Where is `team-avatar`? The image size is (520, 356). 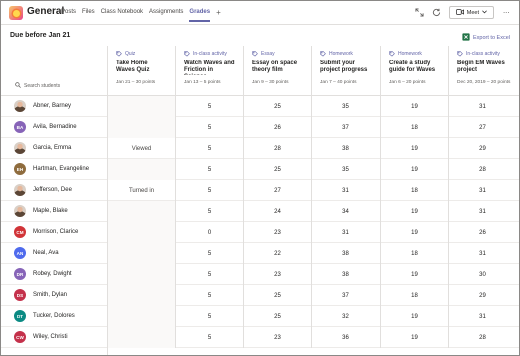
team-avatar is located at coordinates (16, 13).